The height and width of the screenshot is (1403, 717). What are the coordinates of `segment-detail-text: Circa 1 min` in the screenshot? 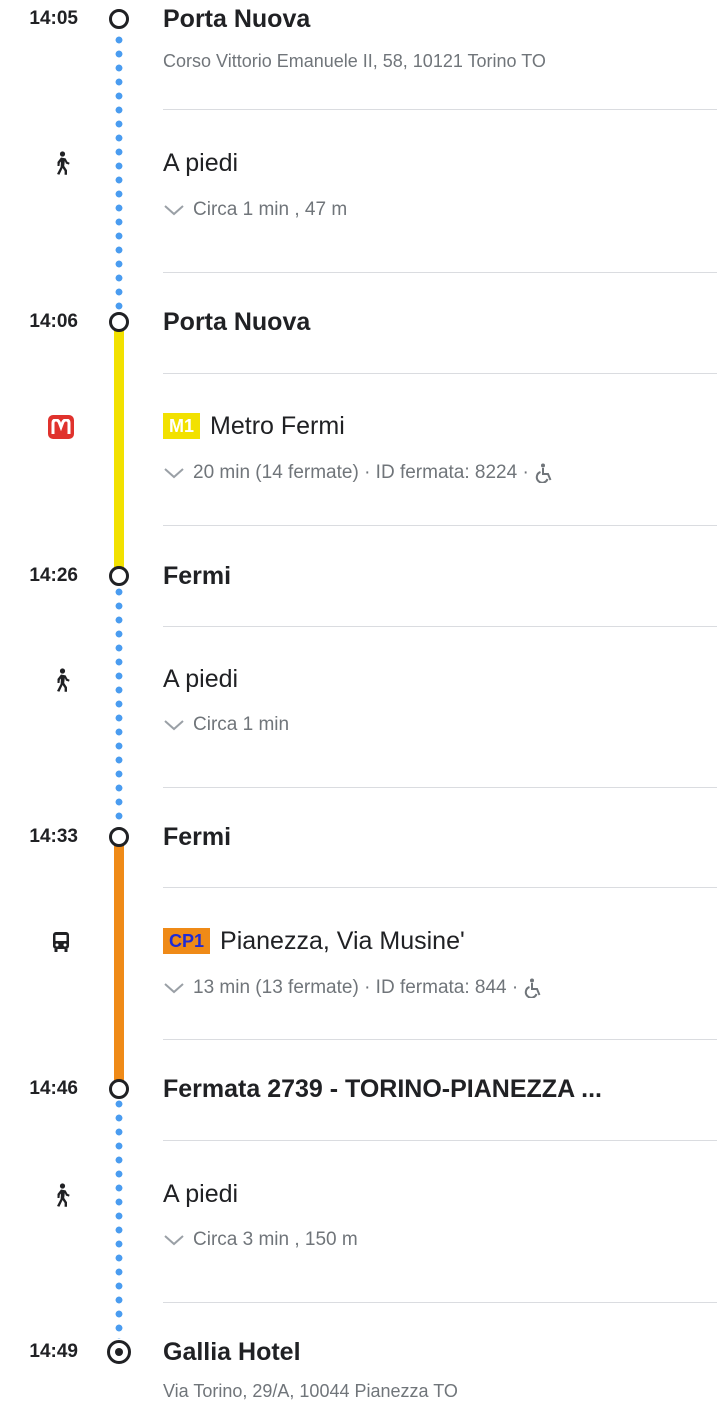 It's located at (241, 724).